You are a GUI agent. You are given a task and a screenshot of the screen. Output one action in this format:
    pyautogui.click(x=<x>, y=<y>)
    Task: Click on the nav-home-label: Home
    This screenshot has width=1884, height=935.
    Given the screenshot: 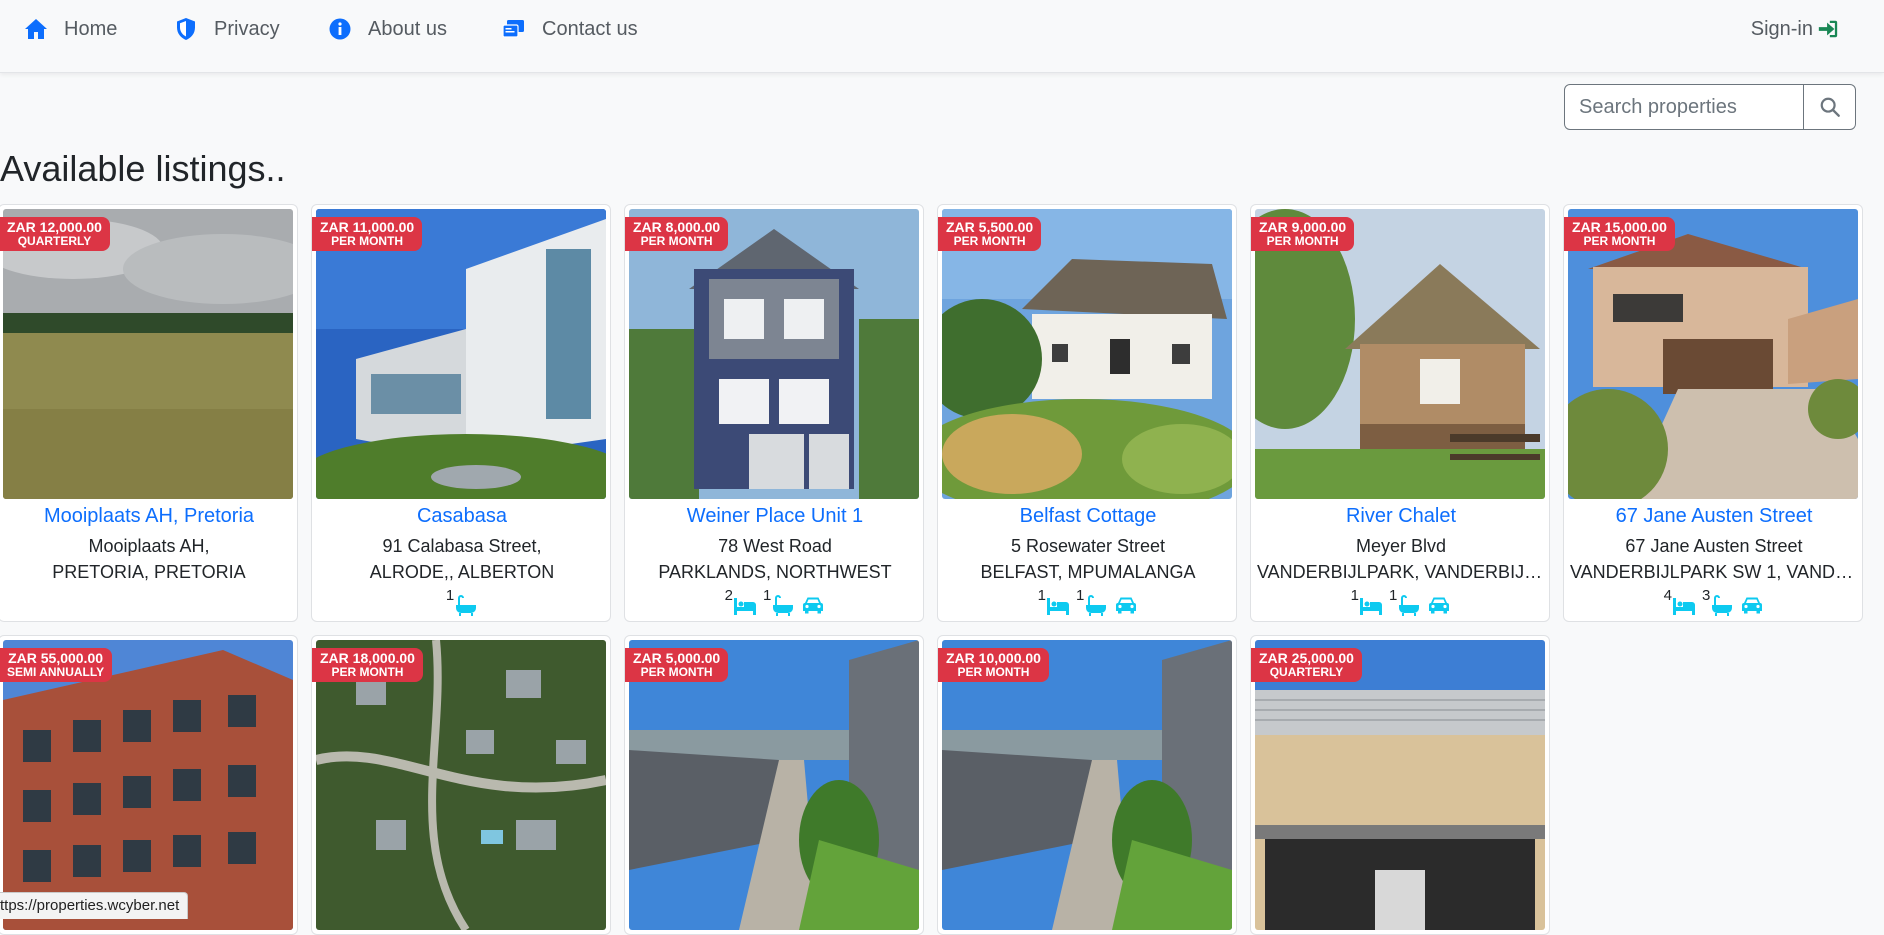 What is the action you would take?
    pyautogui.click(x=91, y=28)
    